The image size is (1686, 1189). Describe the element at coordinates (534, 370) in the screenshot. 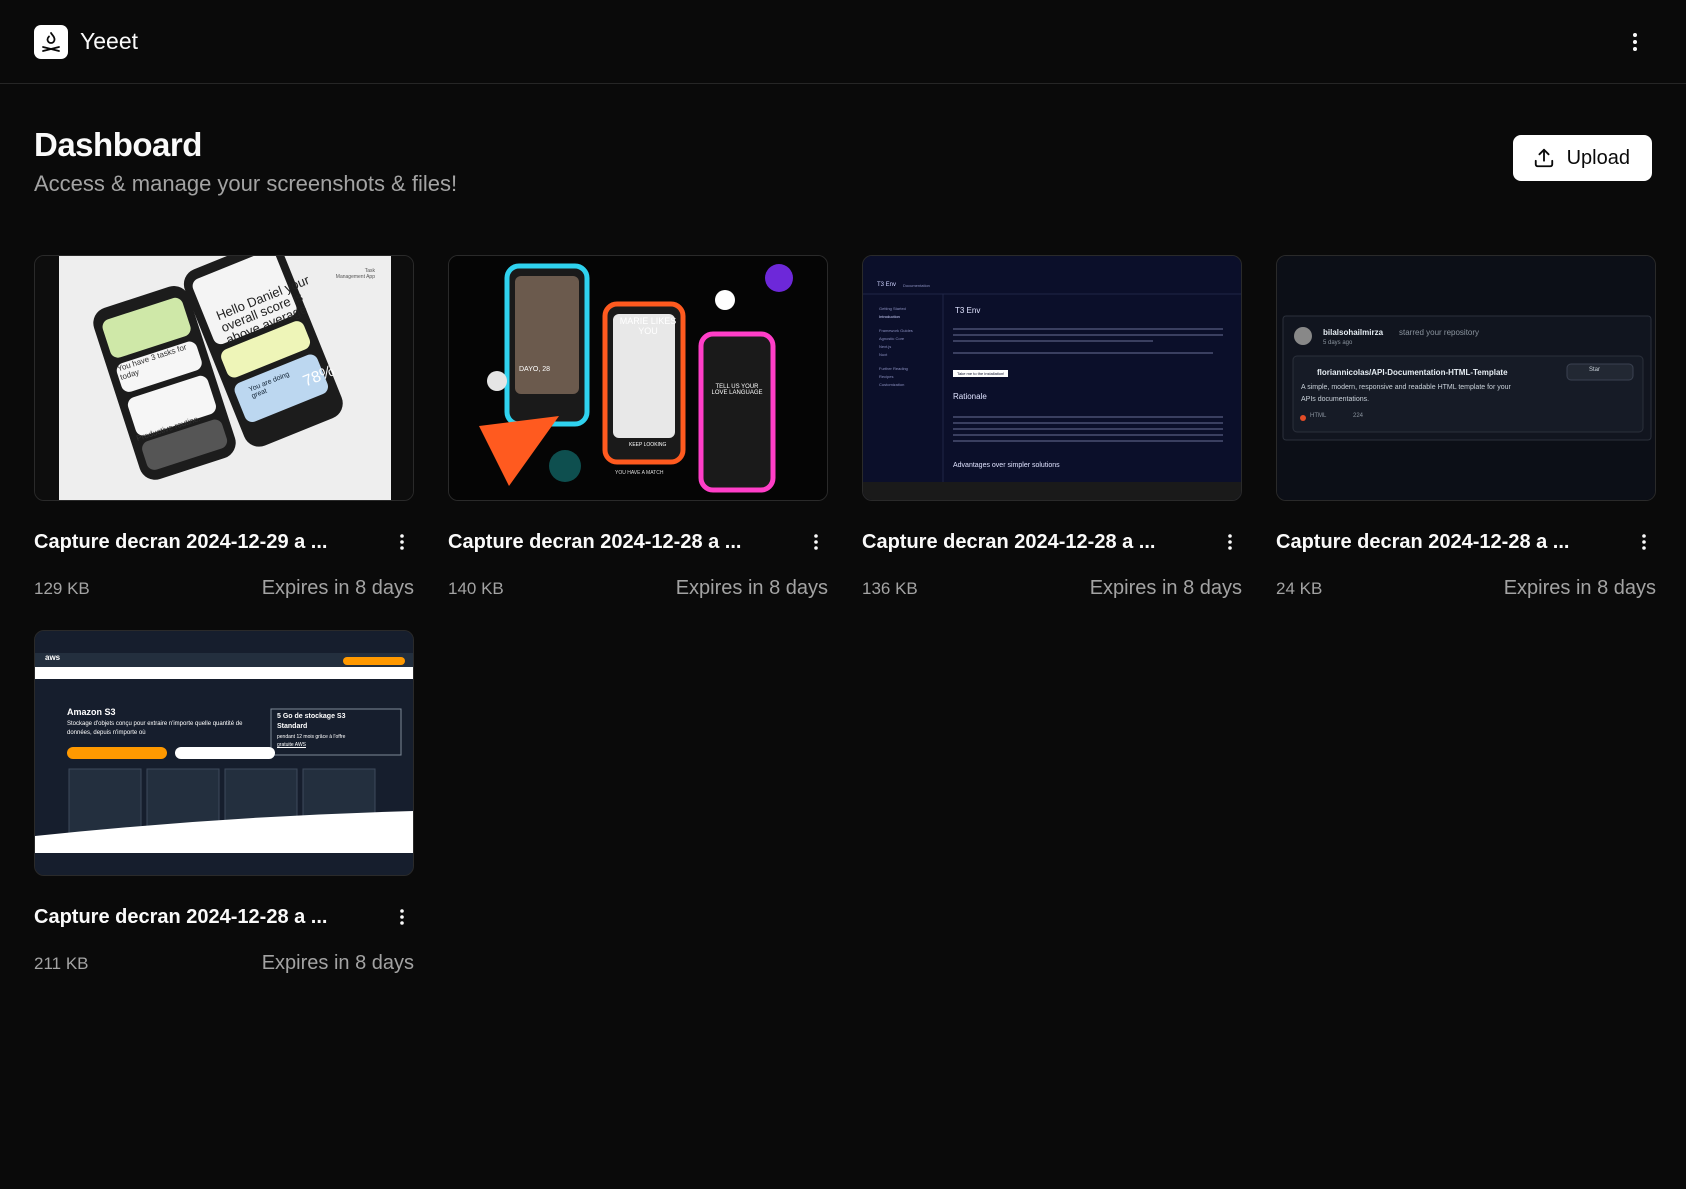

I see `thumb-text: DAYO, 28` at that location.